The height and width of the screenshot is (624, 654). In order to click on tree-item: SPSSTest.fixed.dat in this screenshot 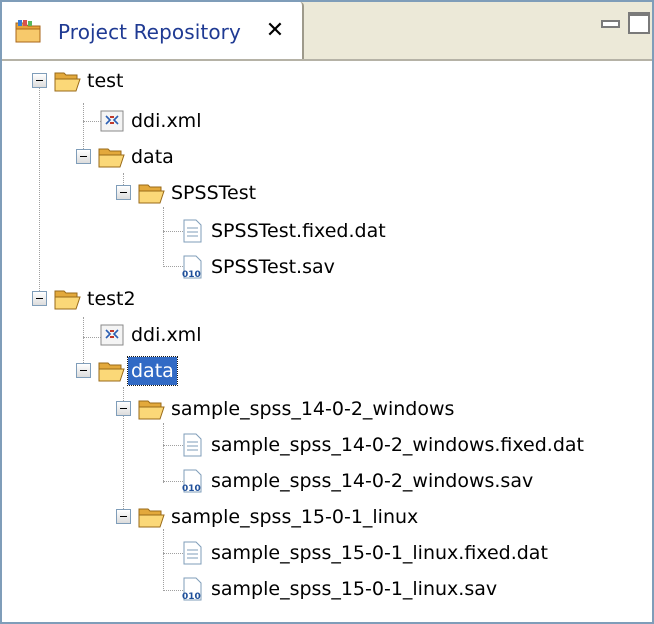, I will do `click(283, 231)`.